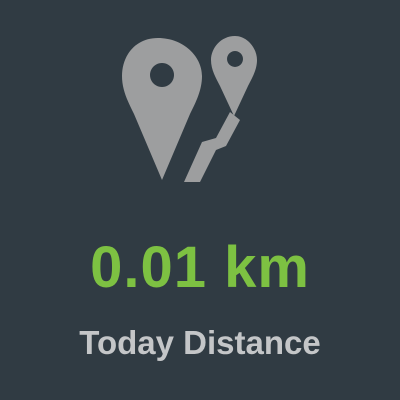 Image resolution: width=400 pixels, height=400 pixels. I want to click on distance-label: Today Distance, so click(200, 342).